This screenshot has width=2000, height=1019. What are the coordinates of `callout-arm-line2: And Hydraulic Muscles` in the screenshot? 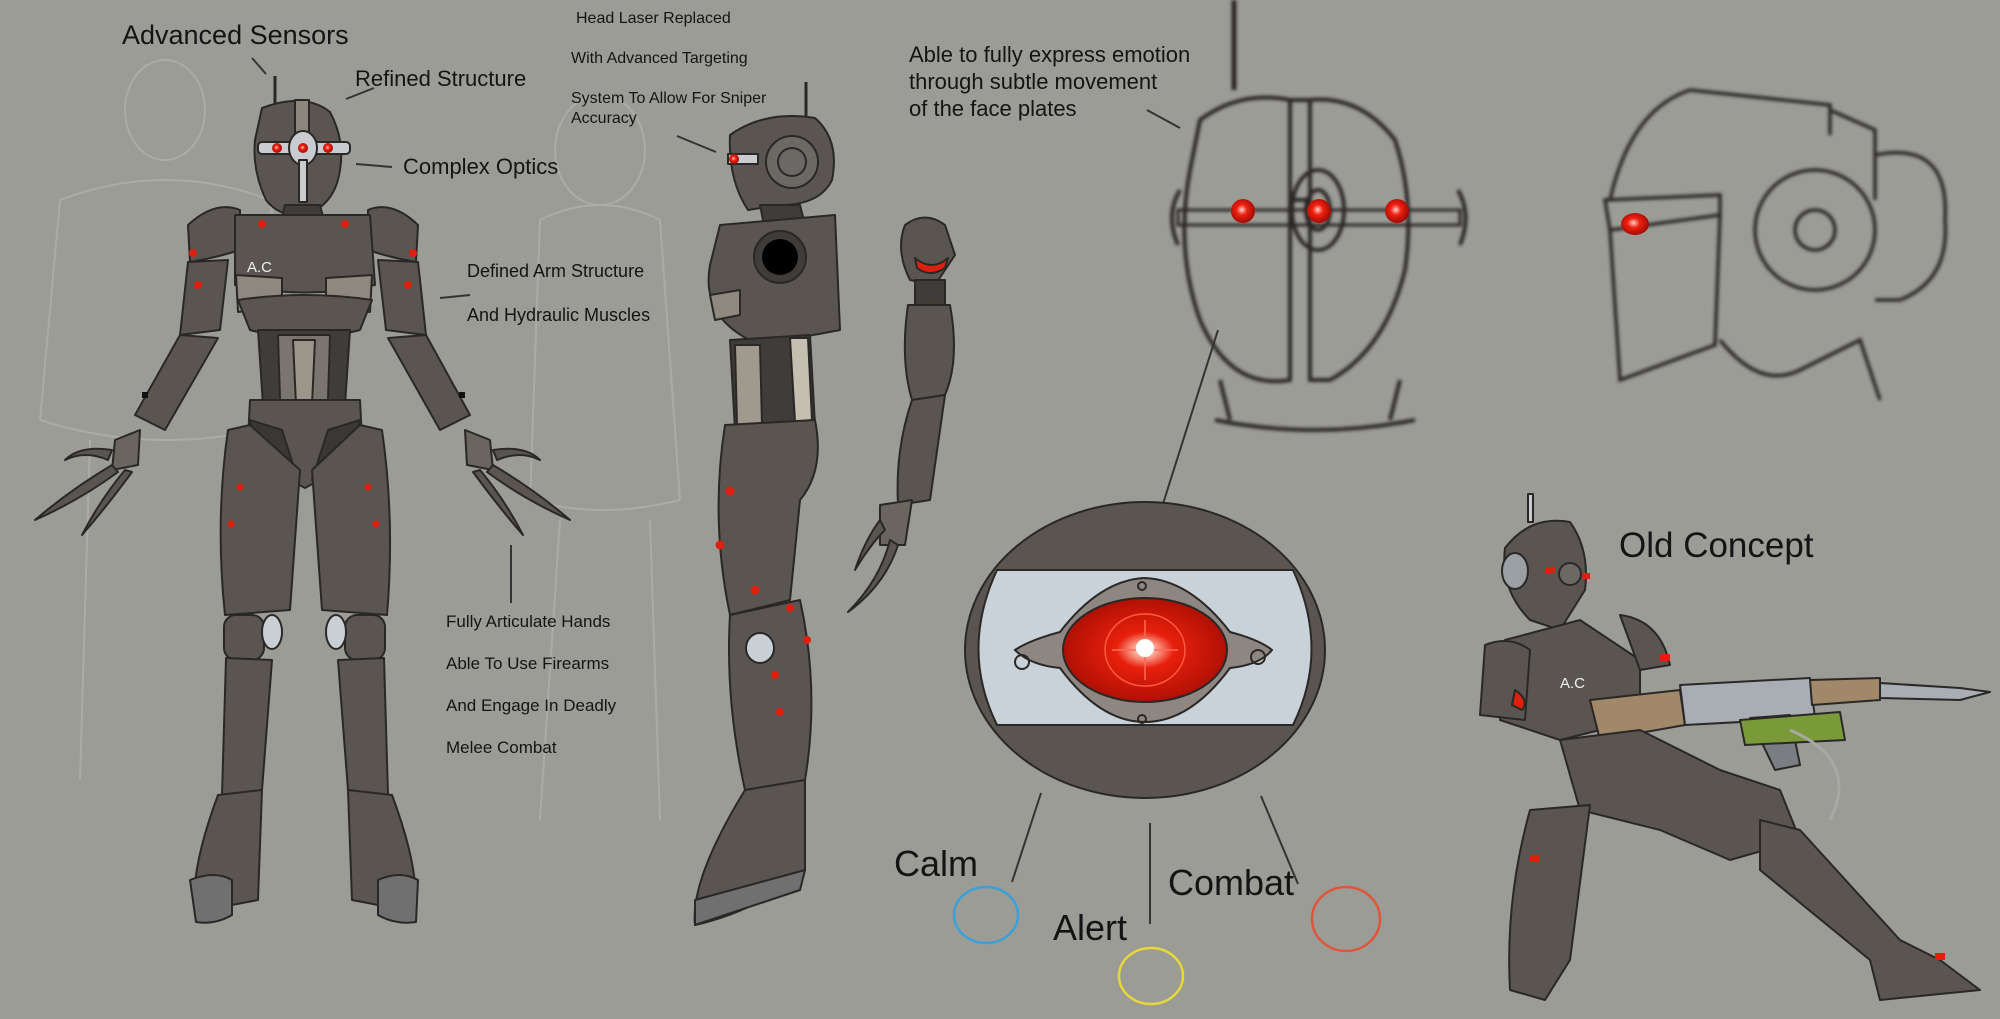 It's located at (559, 315).